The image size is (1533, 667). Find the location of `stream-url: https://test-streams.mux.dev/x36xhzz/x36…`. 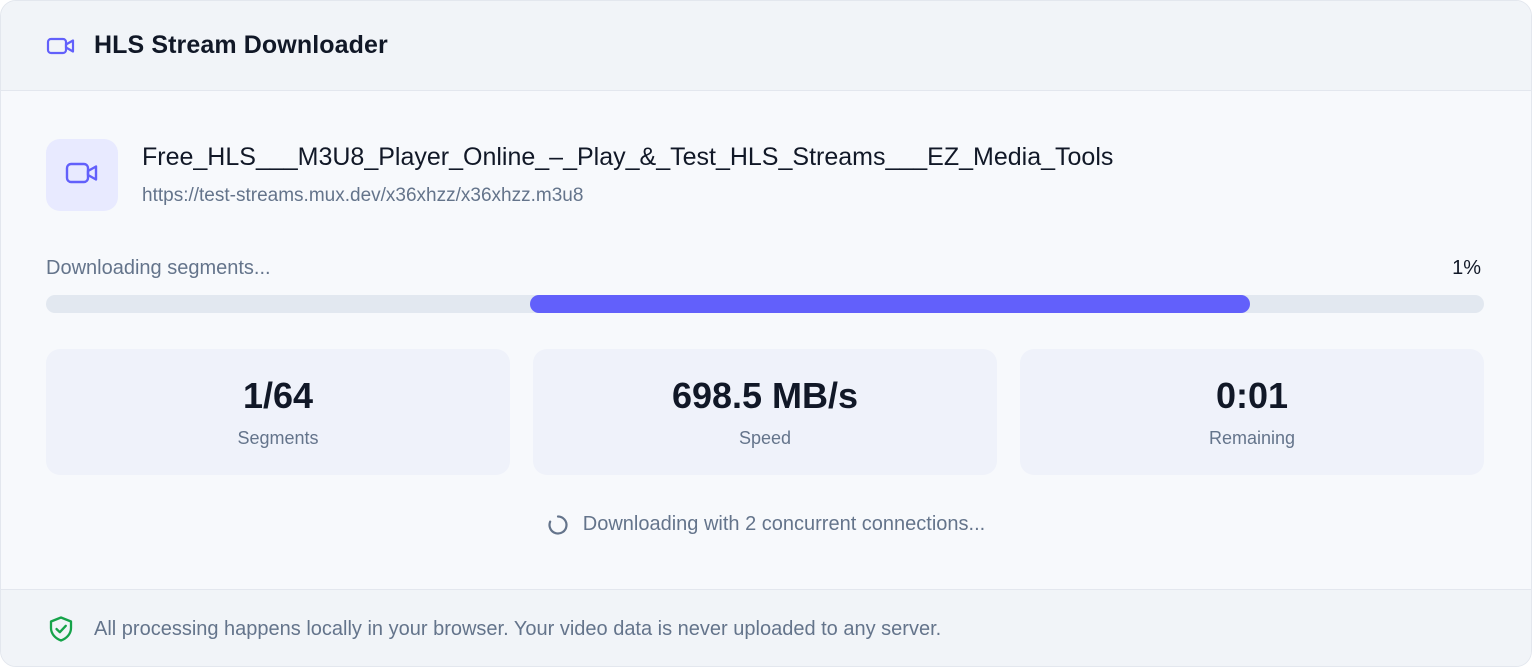

stream-url: https://test-streams.mux.dev/x36xhzz/x36… is located at coordinates (363, 195).